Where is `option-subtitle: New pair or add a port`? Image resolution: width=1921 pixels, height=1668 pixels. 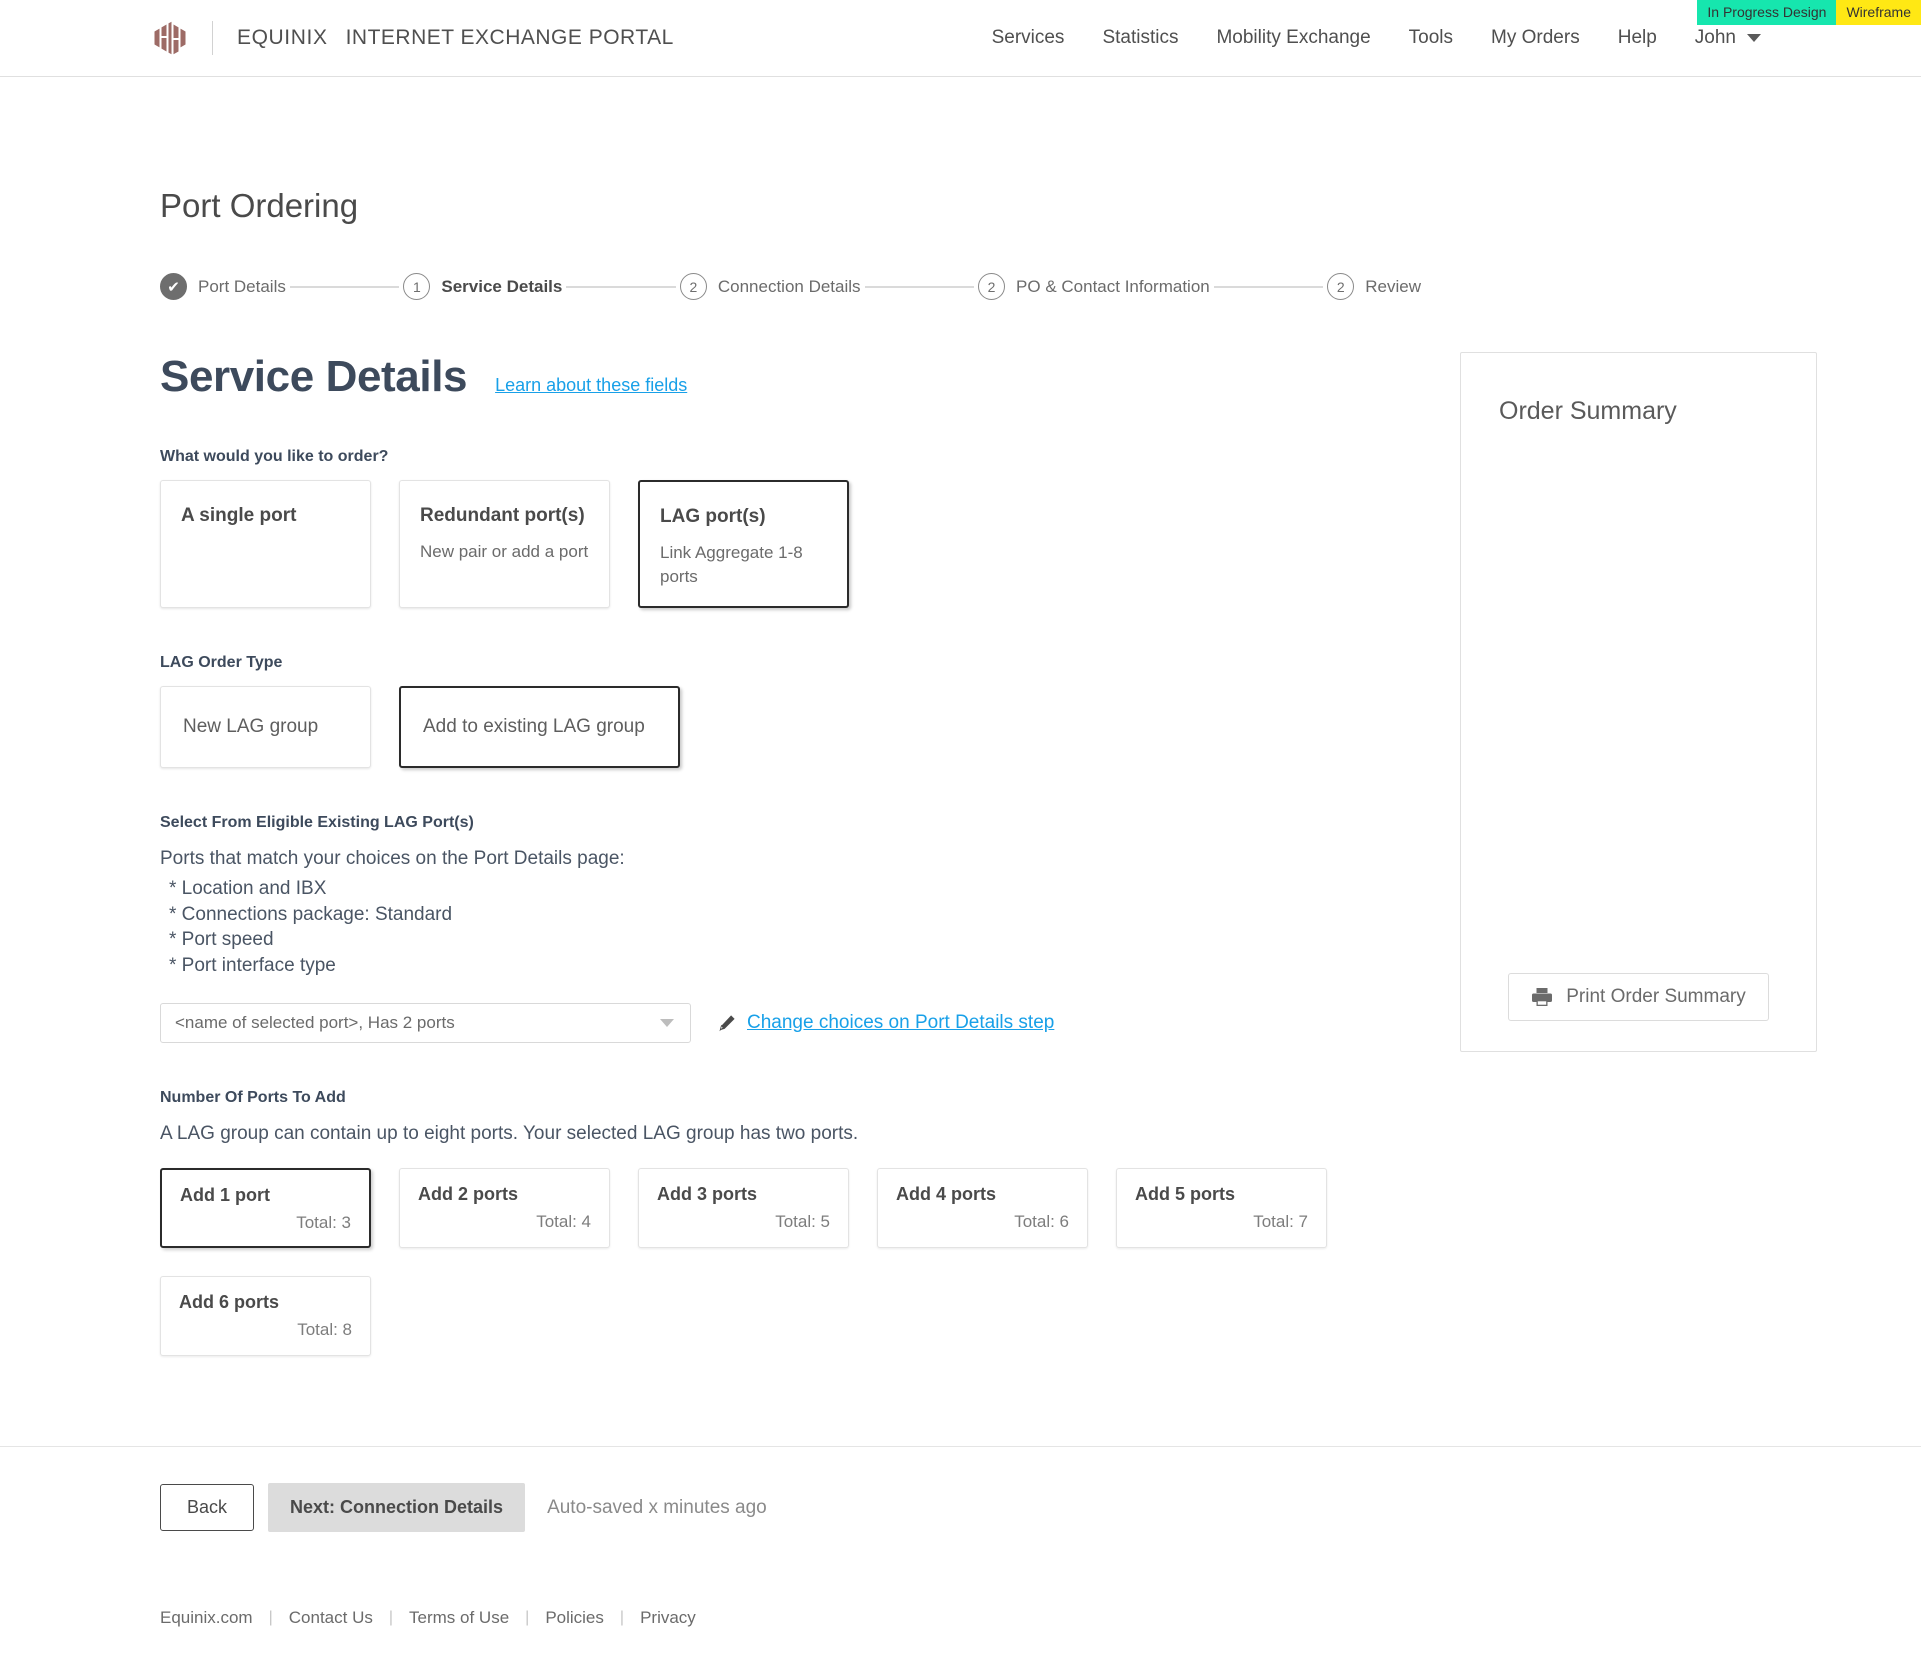 option-subtitle: New pair or add a port is located at coordinates (504, 551).